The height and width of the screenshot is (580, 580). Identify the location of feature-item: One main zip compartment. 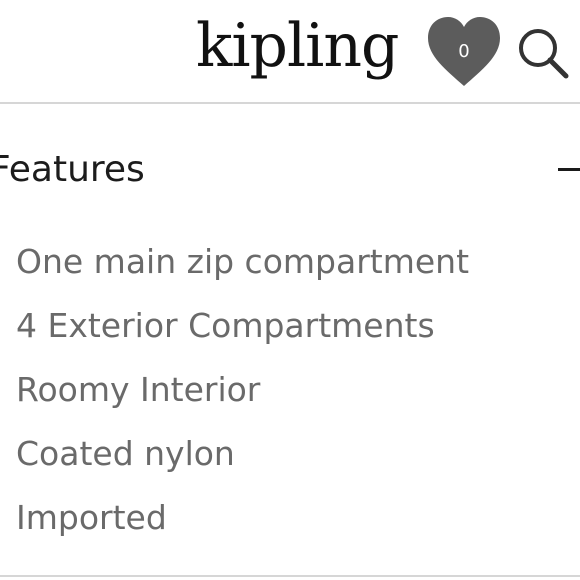
(243, 261).